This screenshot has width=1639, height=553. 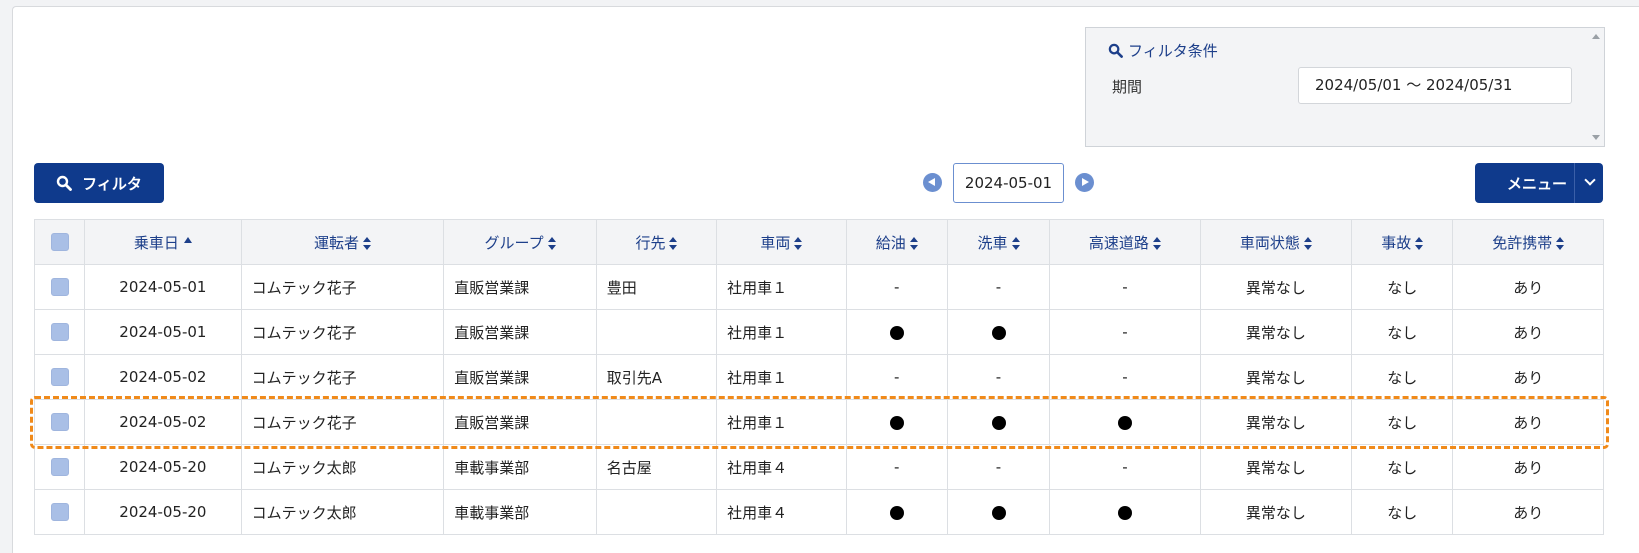 I want to click on search-icon, so click(x=1115, y=50).